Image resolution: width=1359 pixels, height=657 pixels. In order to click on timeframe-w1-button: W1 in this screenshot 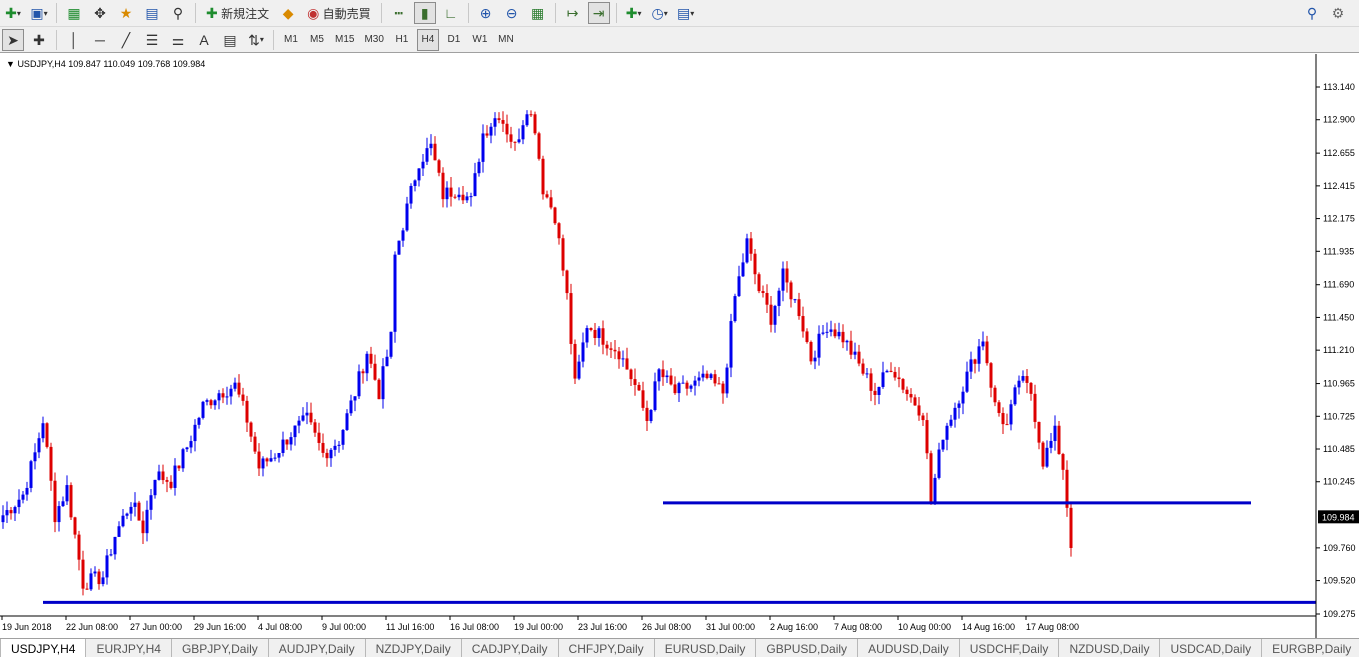, I will do `click(480, 40)`.